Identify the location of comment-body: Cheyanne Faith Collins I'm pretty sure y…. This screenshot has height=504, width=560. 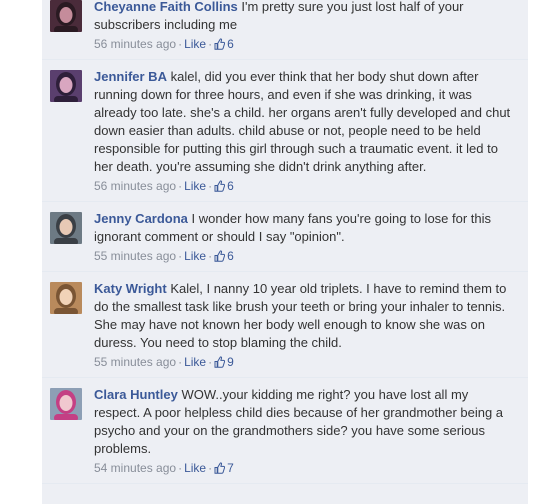
(311, 29).